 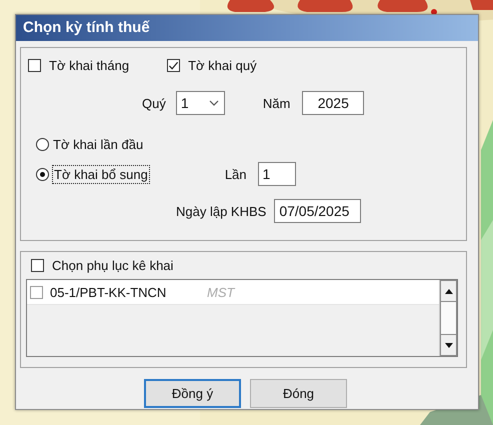 I want to click on year-label: Năm, so click(x=276, y=103).